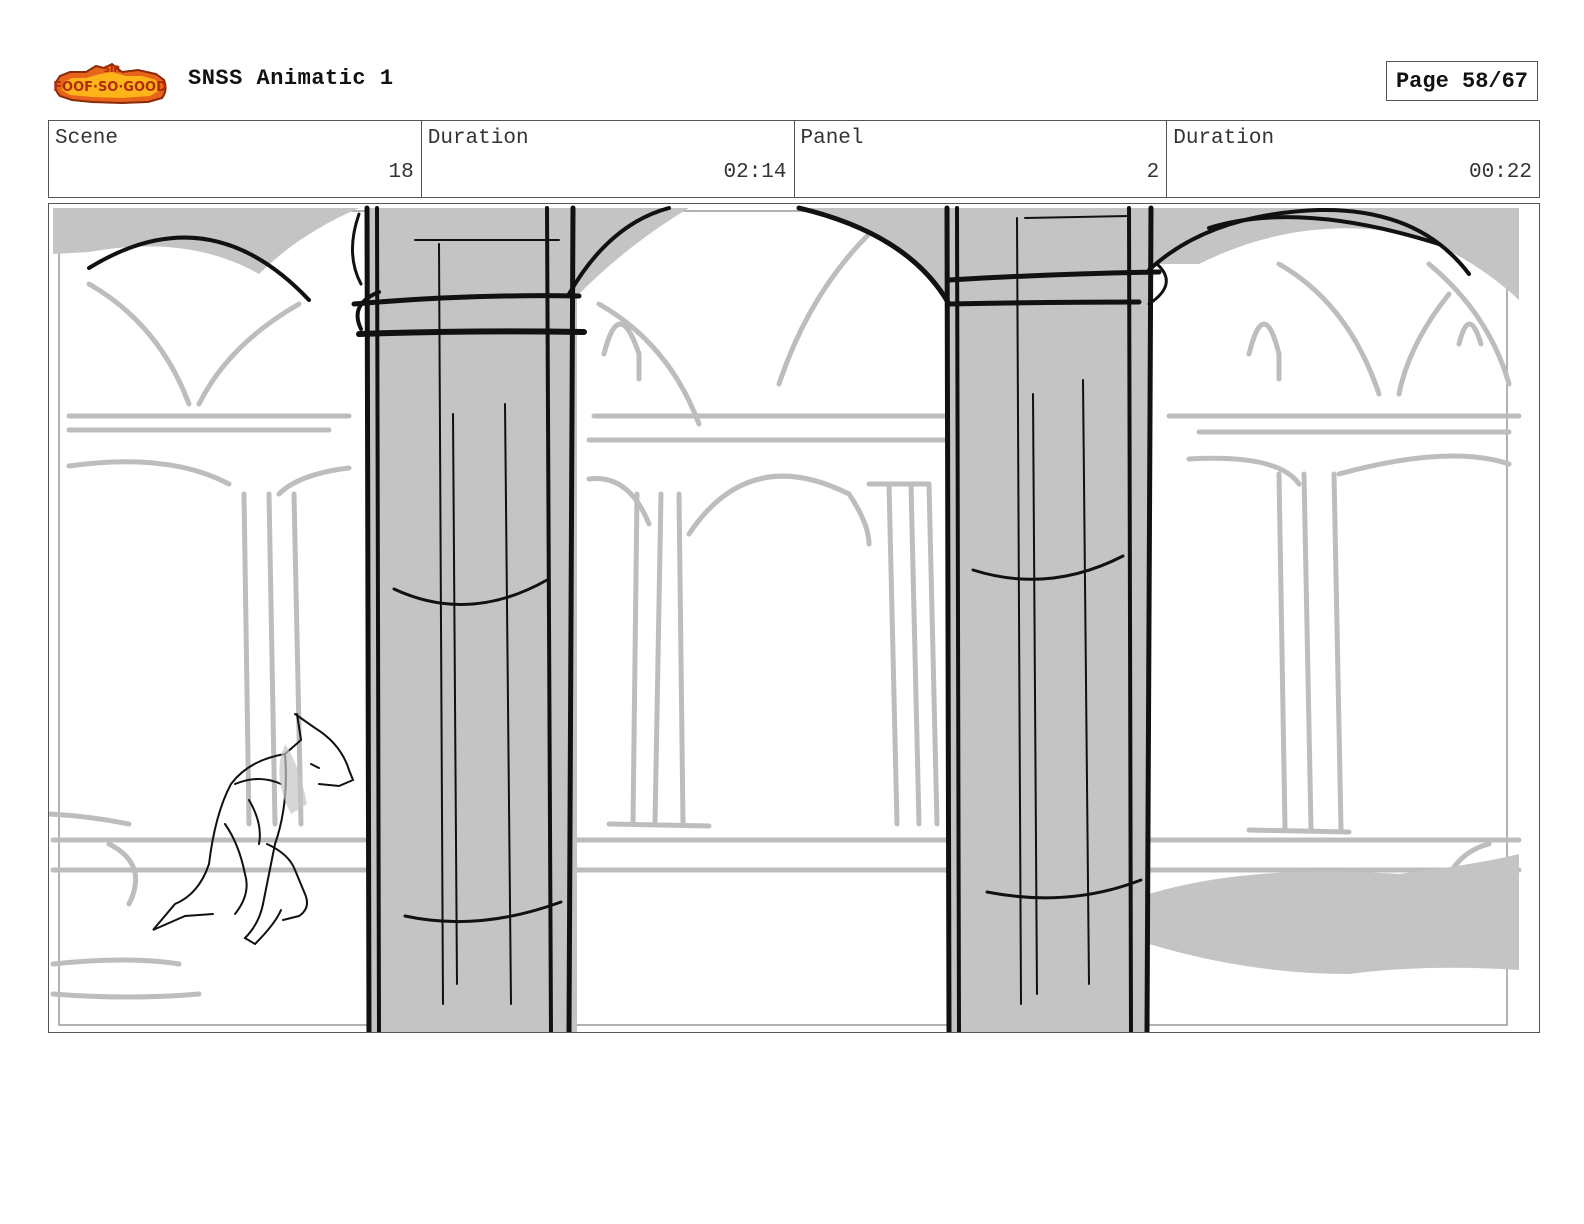 This screenshot has height=1224, width=1584. What do you see at coordinates (981, 159) in the screenshot?
I see `panel-cell: Panel 2` at bounding box center [981, 159].